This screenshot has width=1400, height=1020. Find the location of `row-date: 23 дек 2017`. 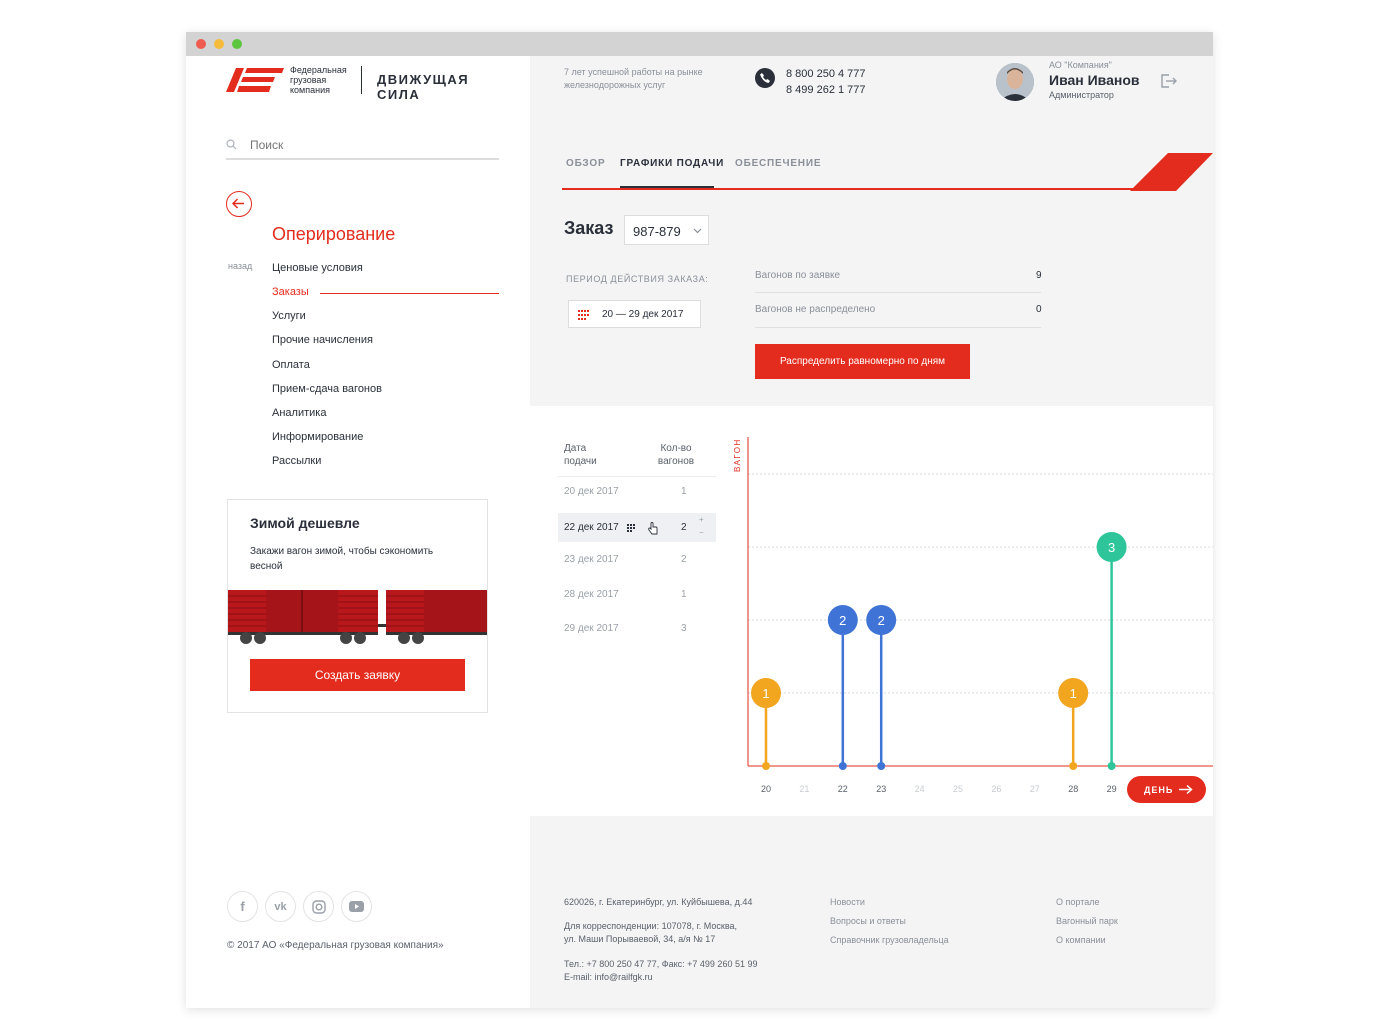

row-date: 23 дек 2017 is located at coordinates (591, 559).